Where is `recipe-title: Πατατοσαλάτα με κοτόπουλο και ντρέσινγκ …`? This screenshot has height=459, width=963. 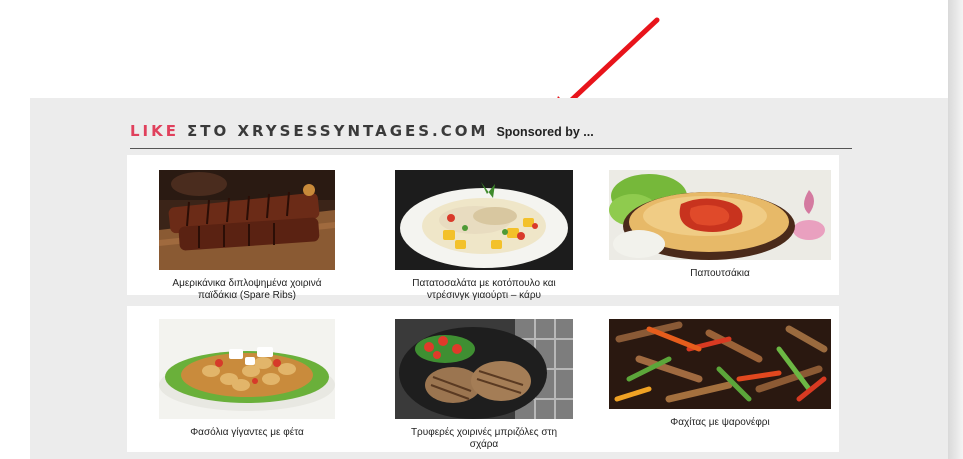 recipe-title: Πατατοσαλάτα με κοτόπουλο και ντρέσινγκ … is located at coordinates (484, 290).